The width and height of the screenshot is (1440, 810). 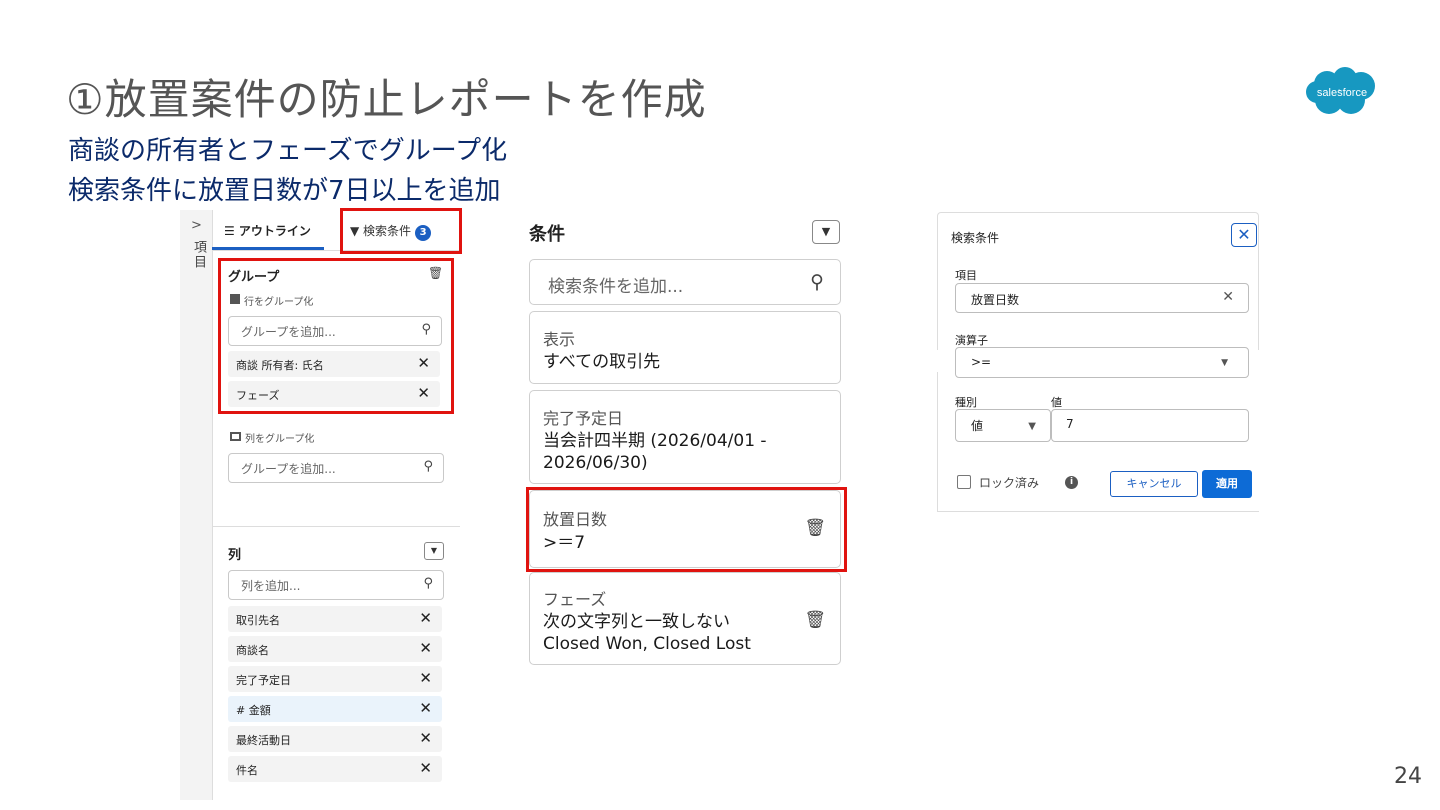 I want to click on columns-menu-dropdown: ▼, so click(x=434, y=551).